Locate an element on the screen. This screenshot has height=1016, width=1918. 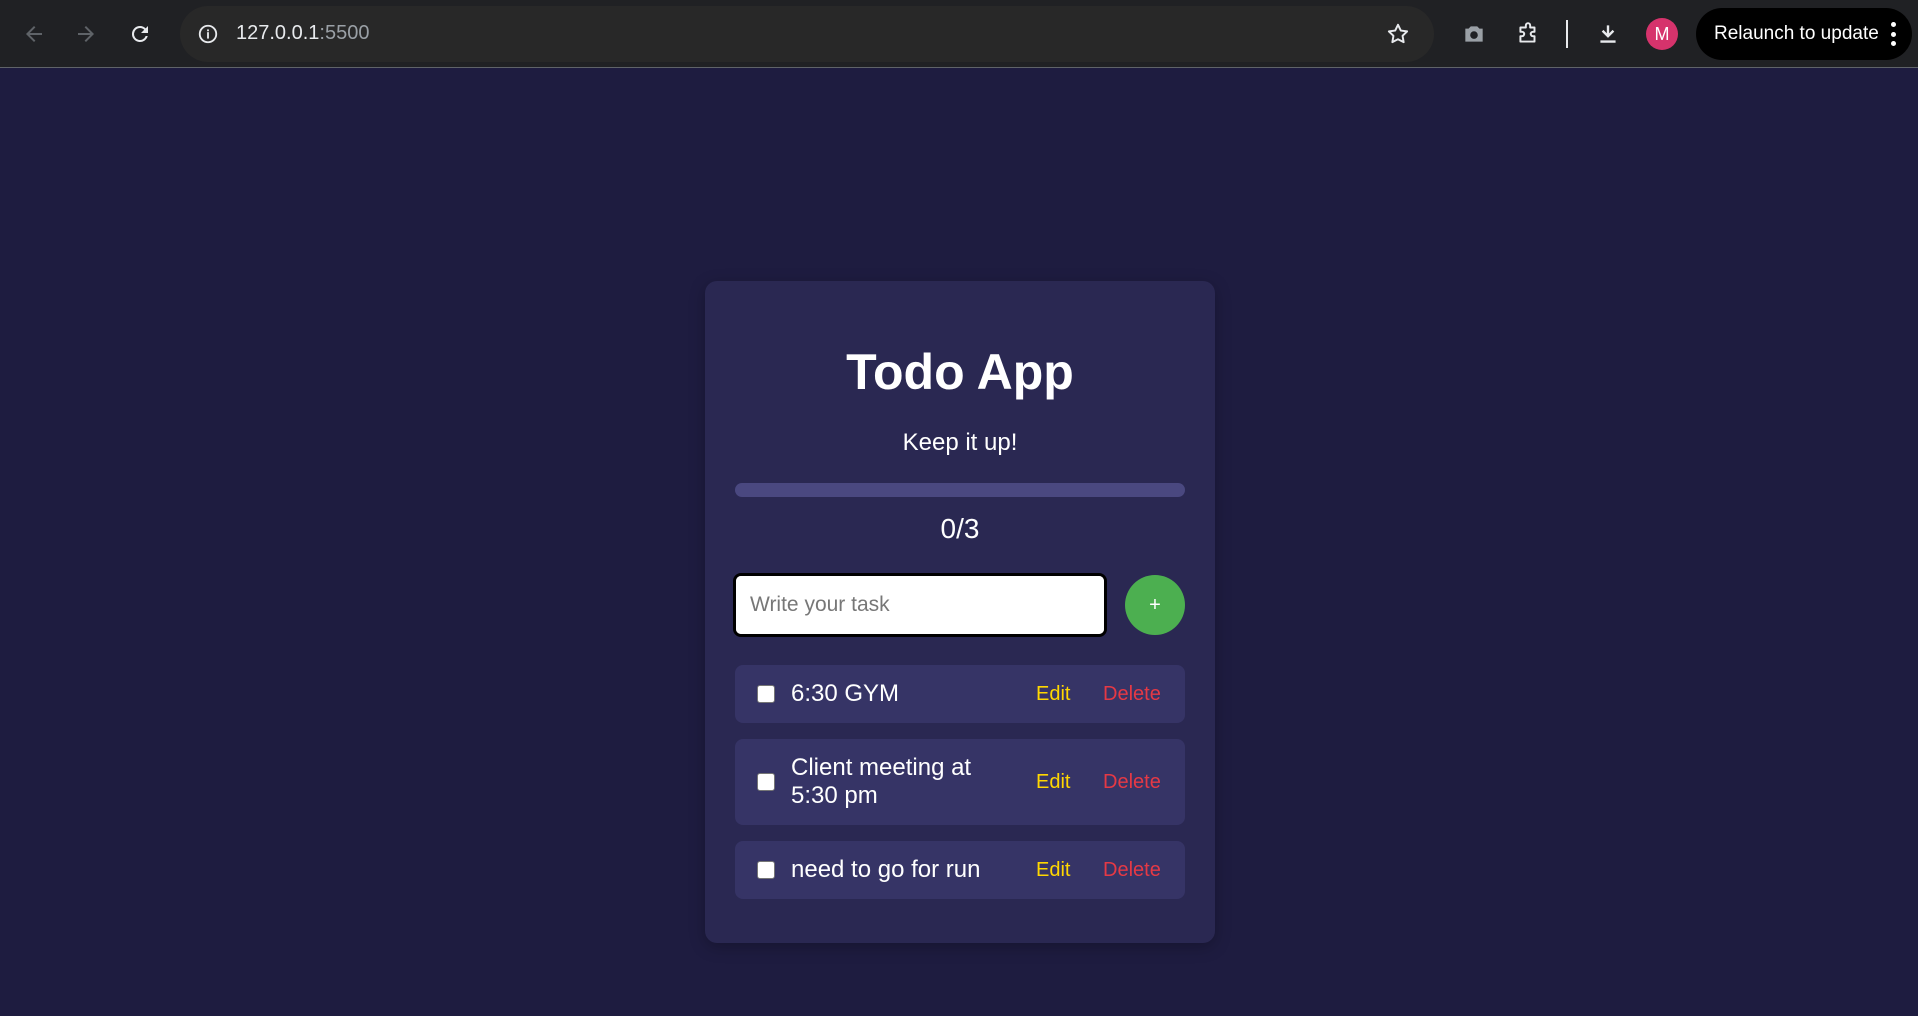
task-count: 0/3 is located at coordinates (960, 528).